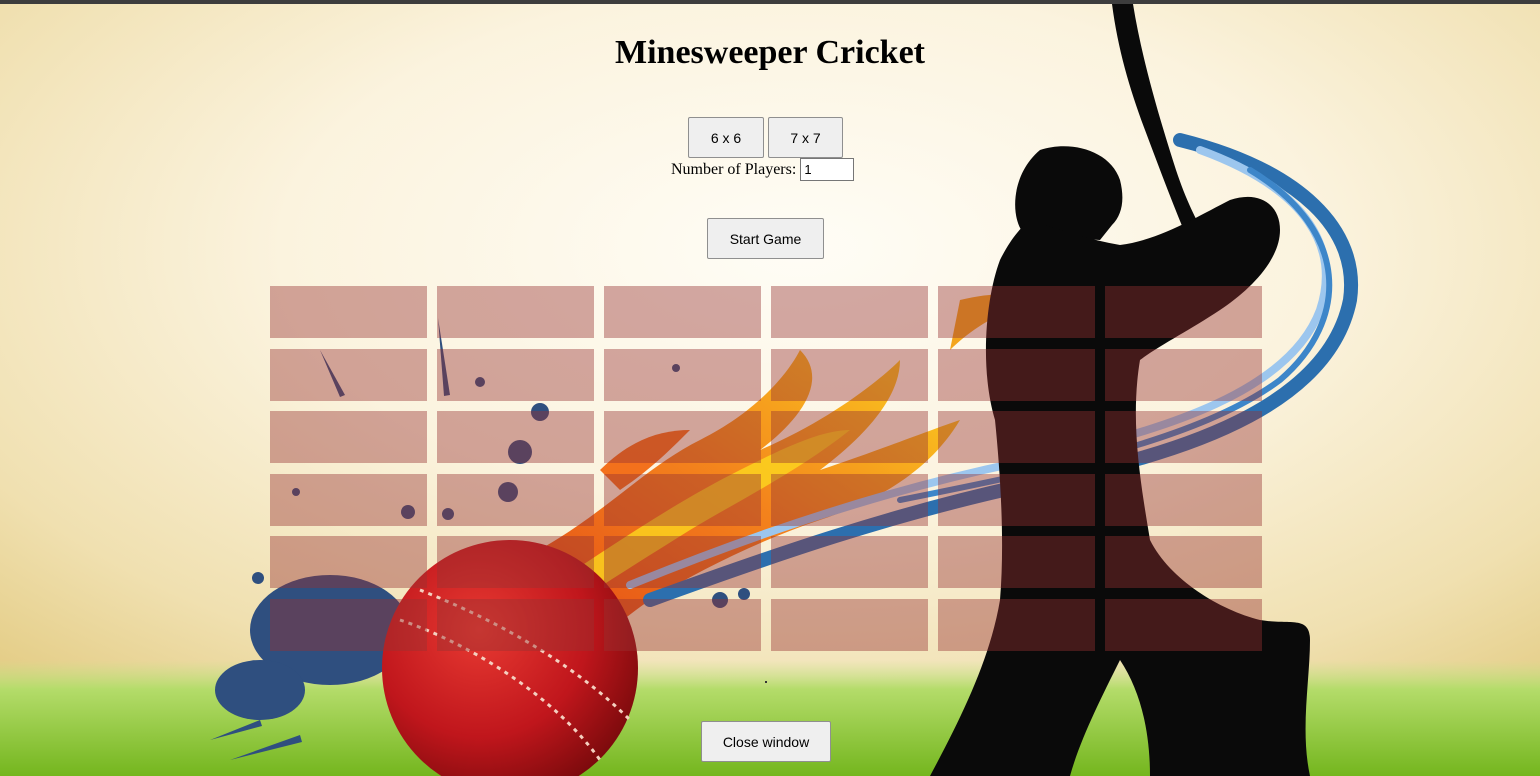  What do you see at coordinates (805, 137) in the screenshot?
I see `grid-size-7x7-button: 7 x 7` at bounding box center [805, 137].